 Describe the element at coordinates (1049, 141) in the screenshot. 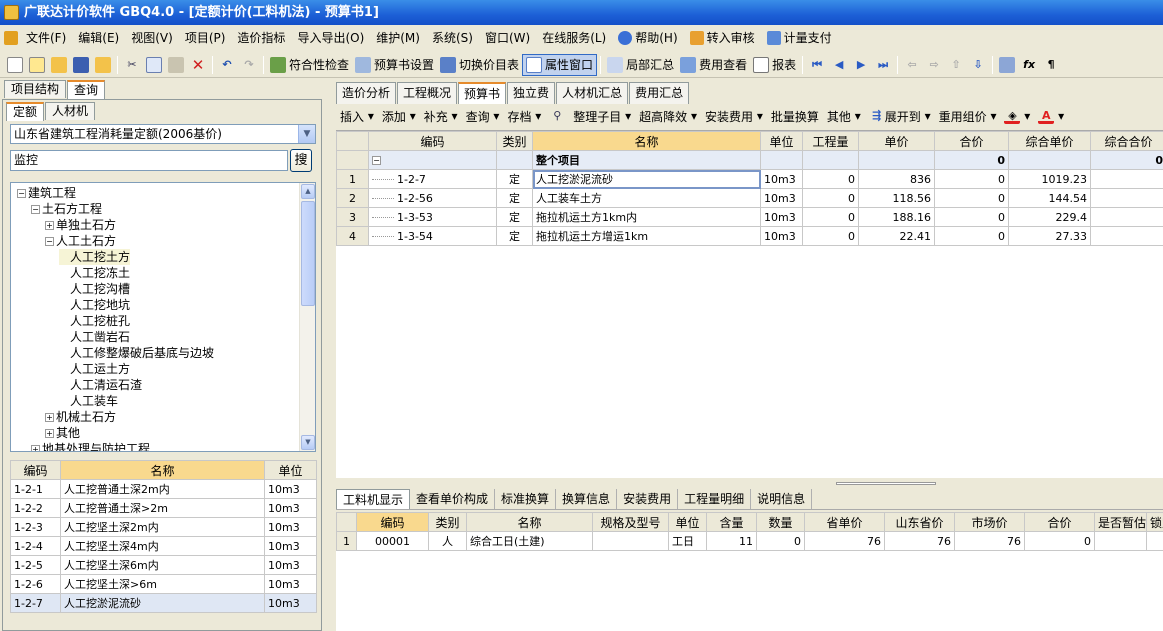

I see `col-header-comp-unit-price: 综合单价` at that location.